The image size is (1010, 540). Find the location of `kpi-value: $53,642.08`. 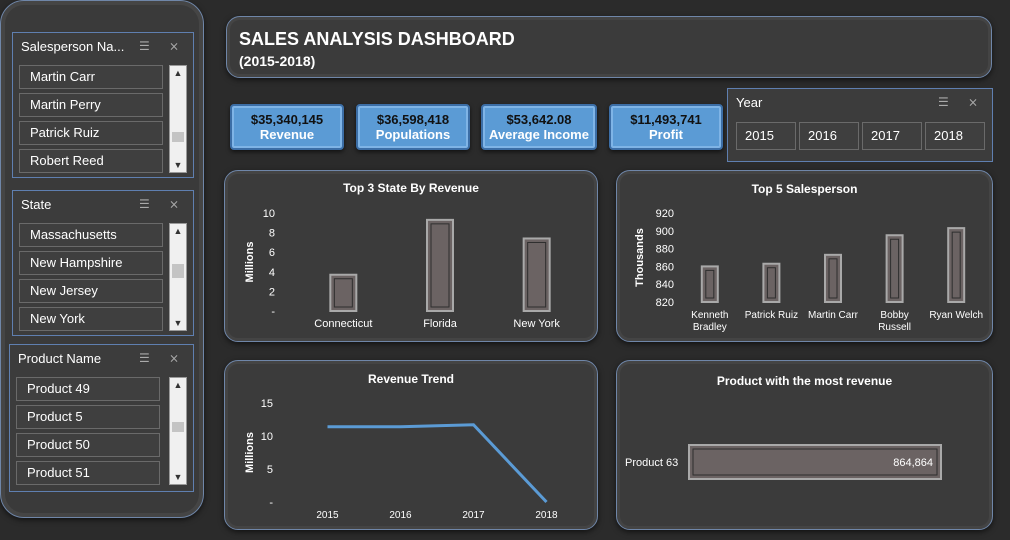

kpi-value: $53,642.08 is located at coordinates (539, 119).